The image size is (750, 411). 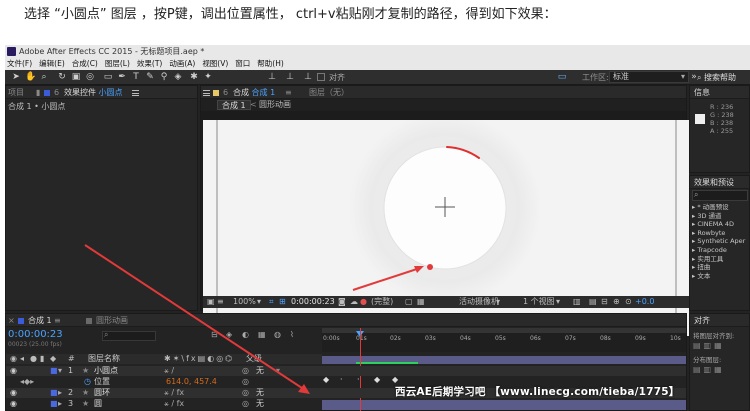 I want to click on watermark-text: 西云AE后期学习吧 【www.linecg.com/tieba/1775】, so click(x=537, y=392).